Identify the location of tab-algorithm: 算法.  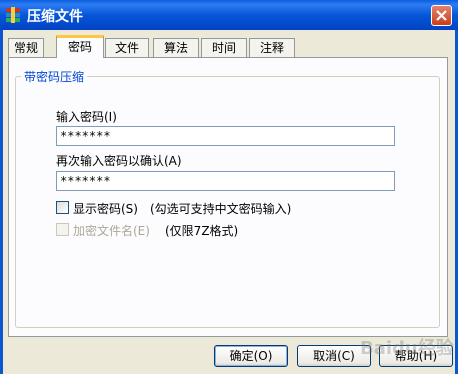
(176, 47).